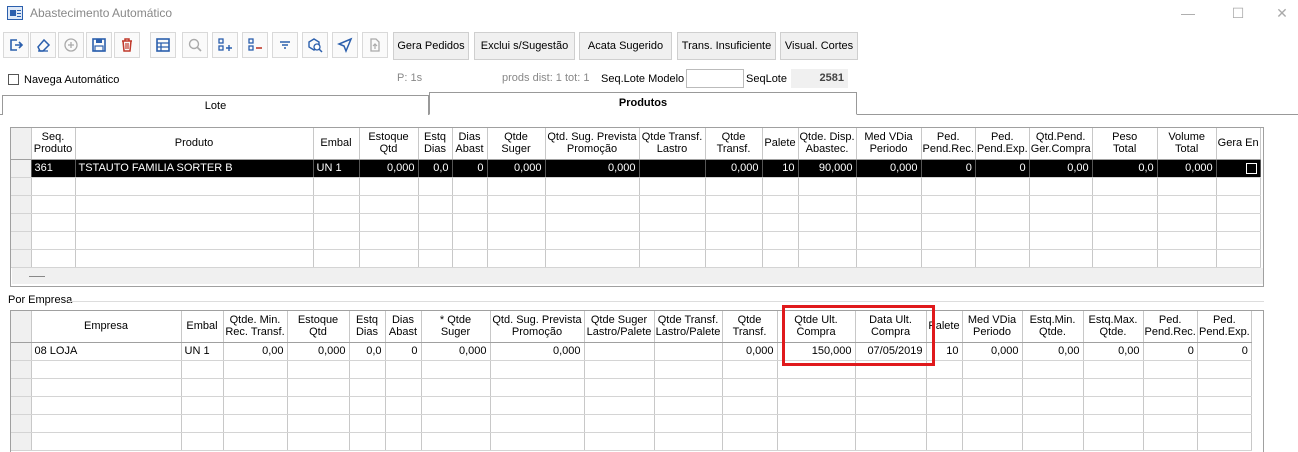  Describe the element at coordinates (1125, 144) in the screenshot. I see `column-header-peso-total: Peso Total` at that location.